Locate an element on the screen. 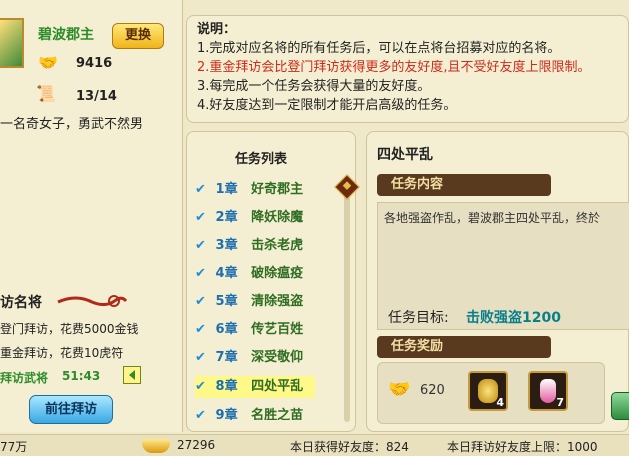  task-item-7: ✔ 7章 深受敬仰 is located at coordinates (254, 357).